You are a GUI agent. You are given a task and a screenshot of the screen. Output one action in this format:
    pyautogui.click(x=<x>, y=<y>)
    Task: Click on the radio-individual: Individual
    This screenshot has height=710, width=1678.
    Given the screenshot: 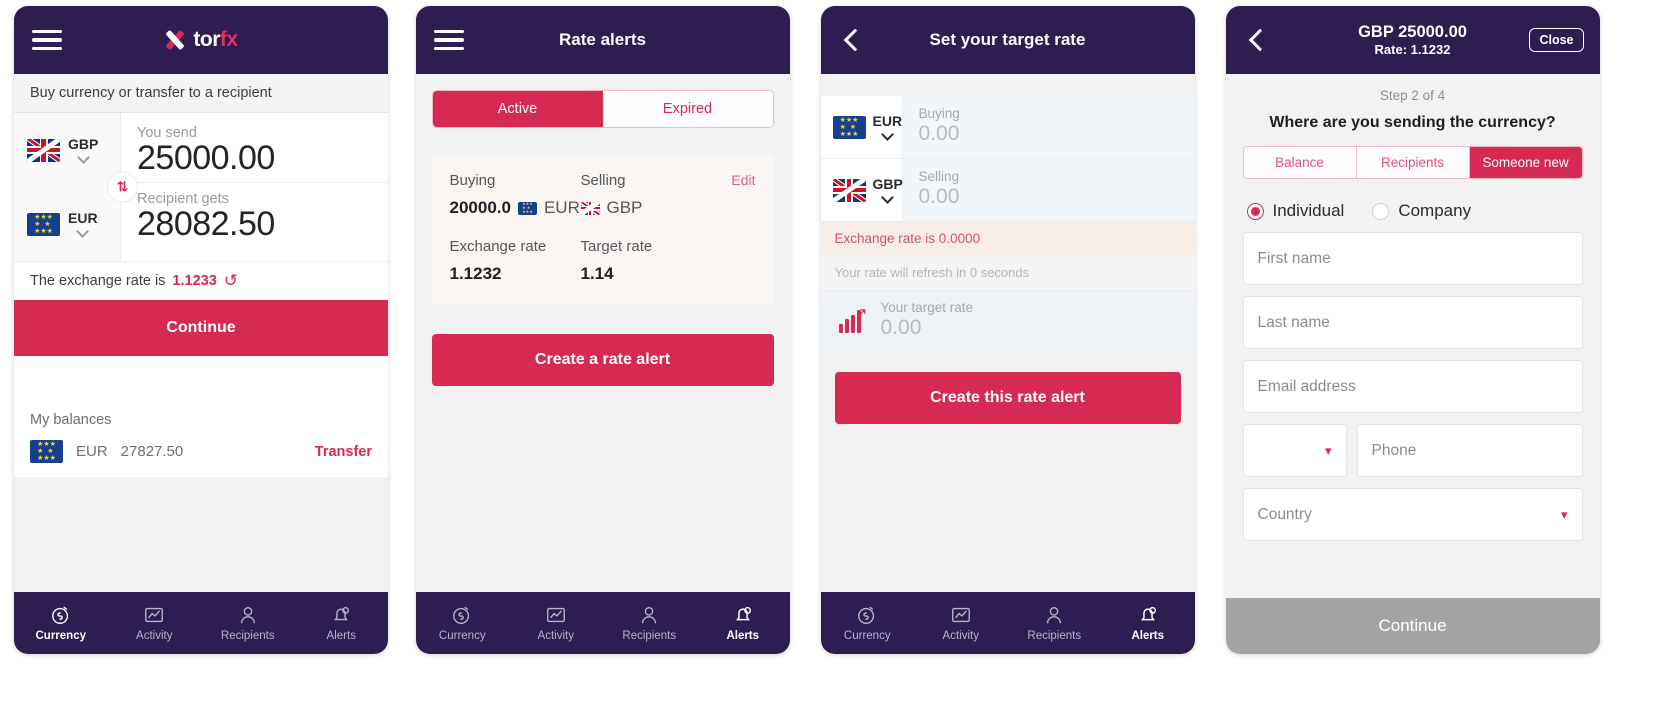 What is the action you would take?
    pyautogui.click(x=1295, y=211)
    